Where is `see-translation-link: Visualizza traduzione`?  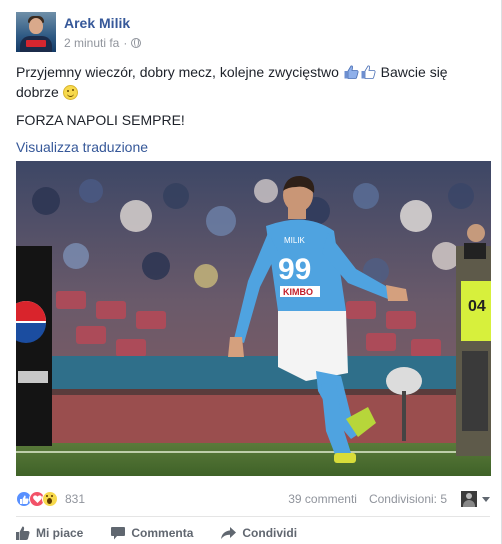 see-translation-link: Visualizza traduzione is located at coordinates (251, 147).